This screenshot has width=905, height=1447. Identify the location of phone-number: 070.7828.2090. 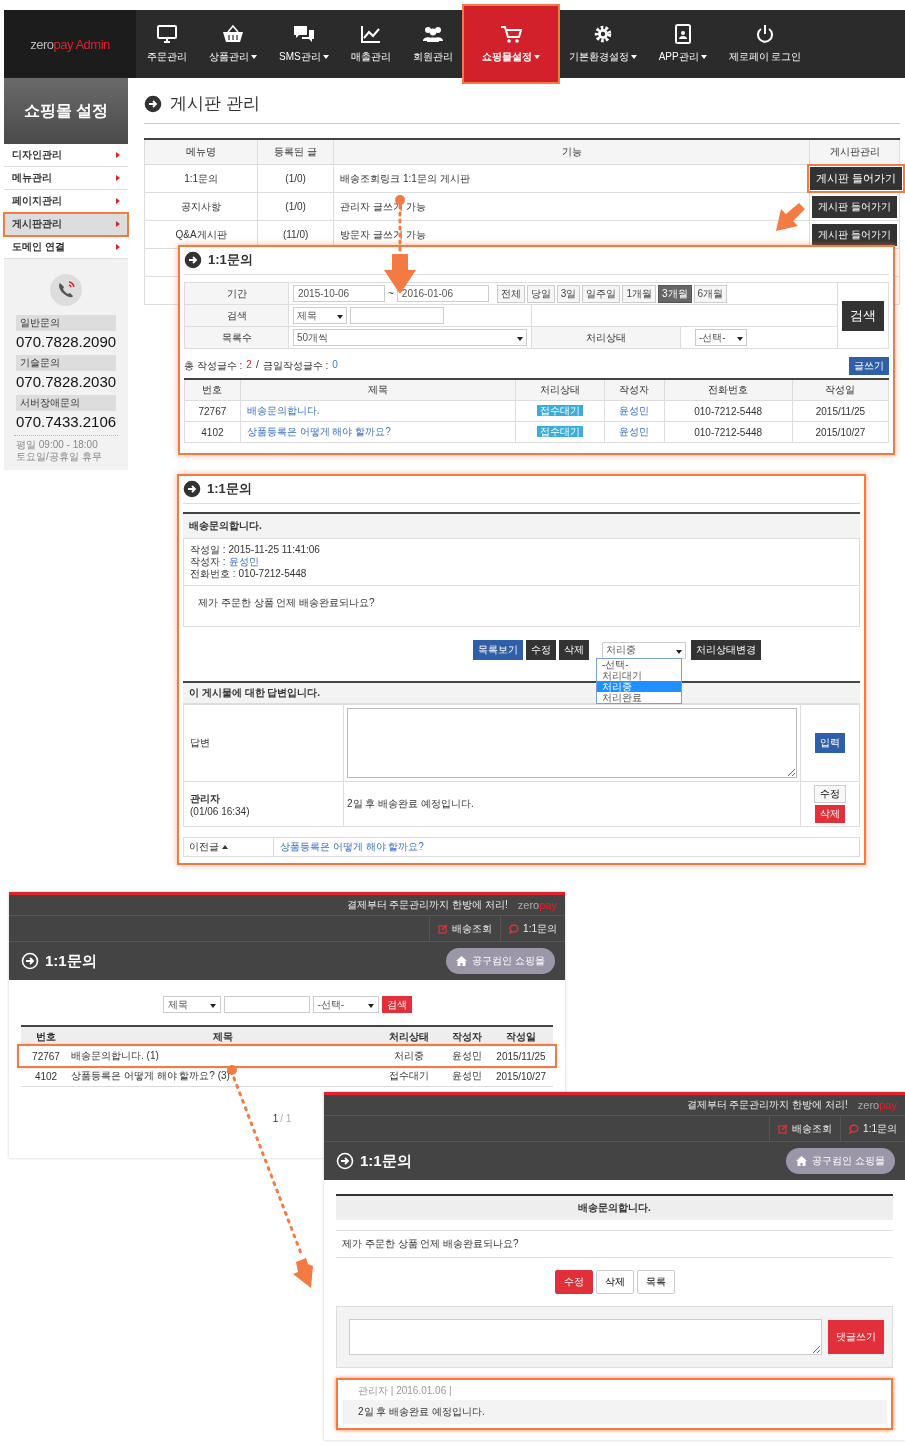
(66, 341).